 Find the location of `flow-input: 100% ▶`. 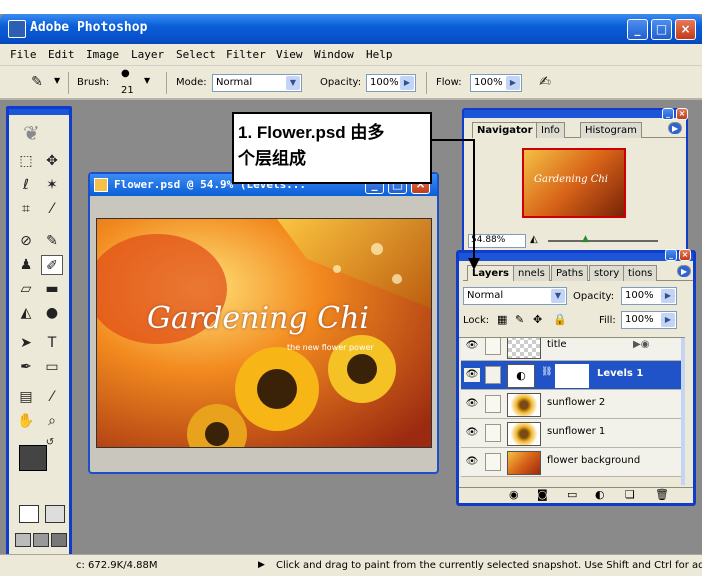

flow-input: 100% ▶ is located at coordinates (496, 83).